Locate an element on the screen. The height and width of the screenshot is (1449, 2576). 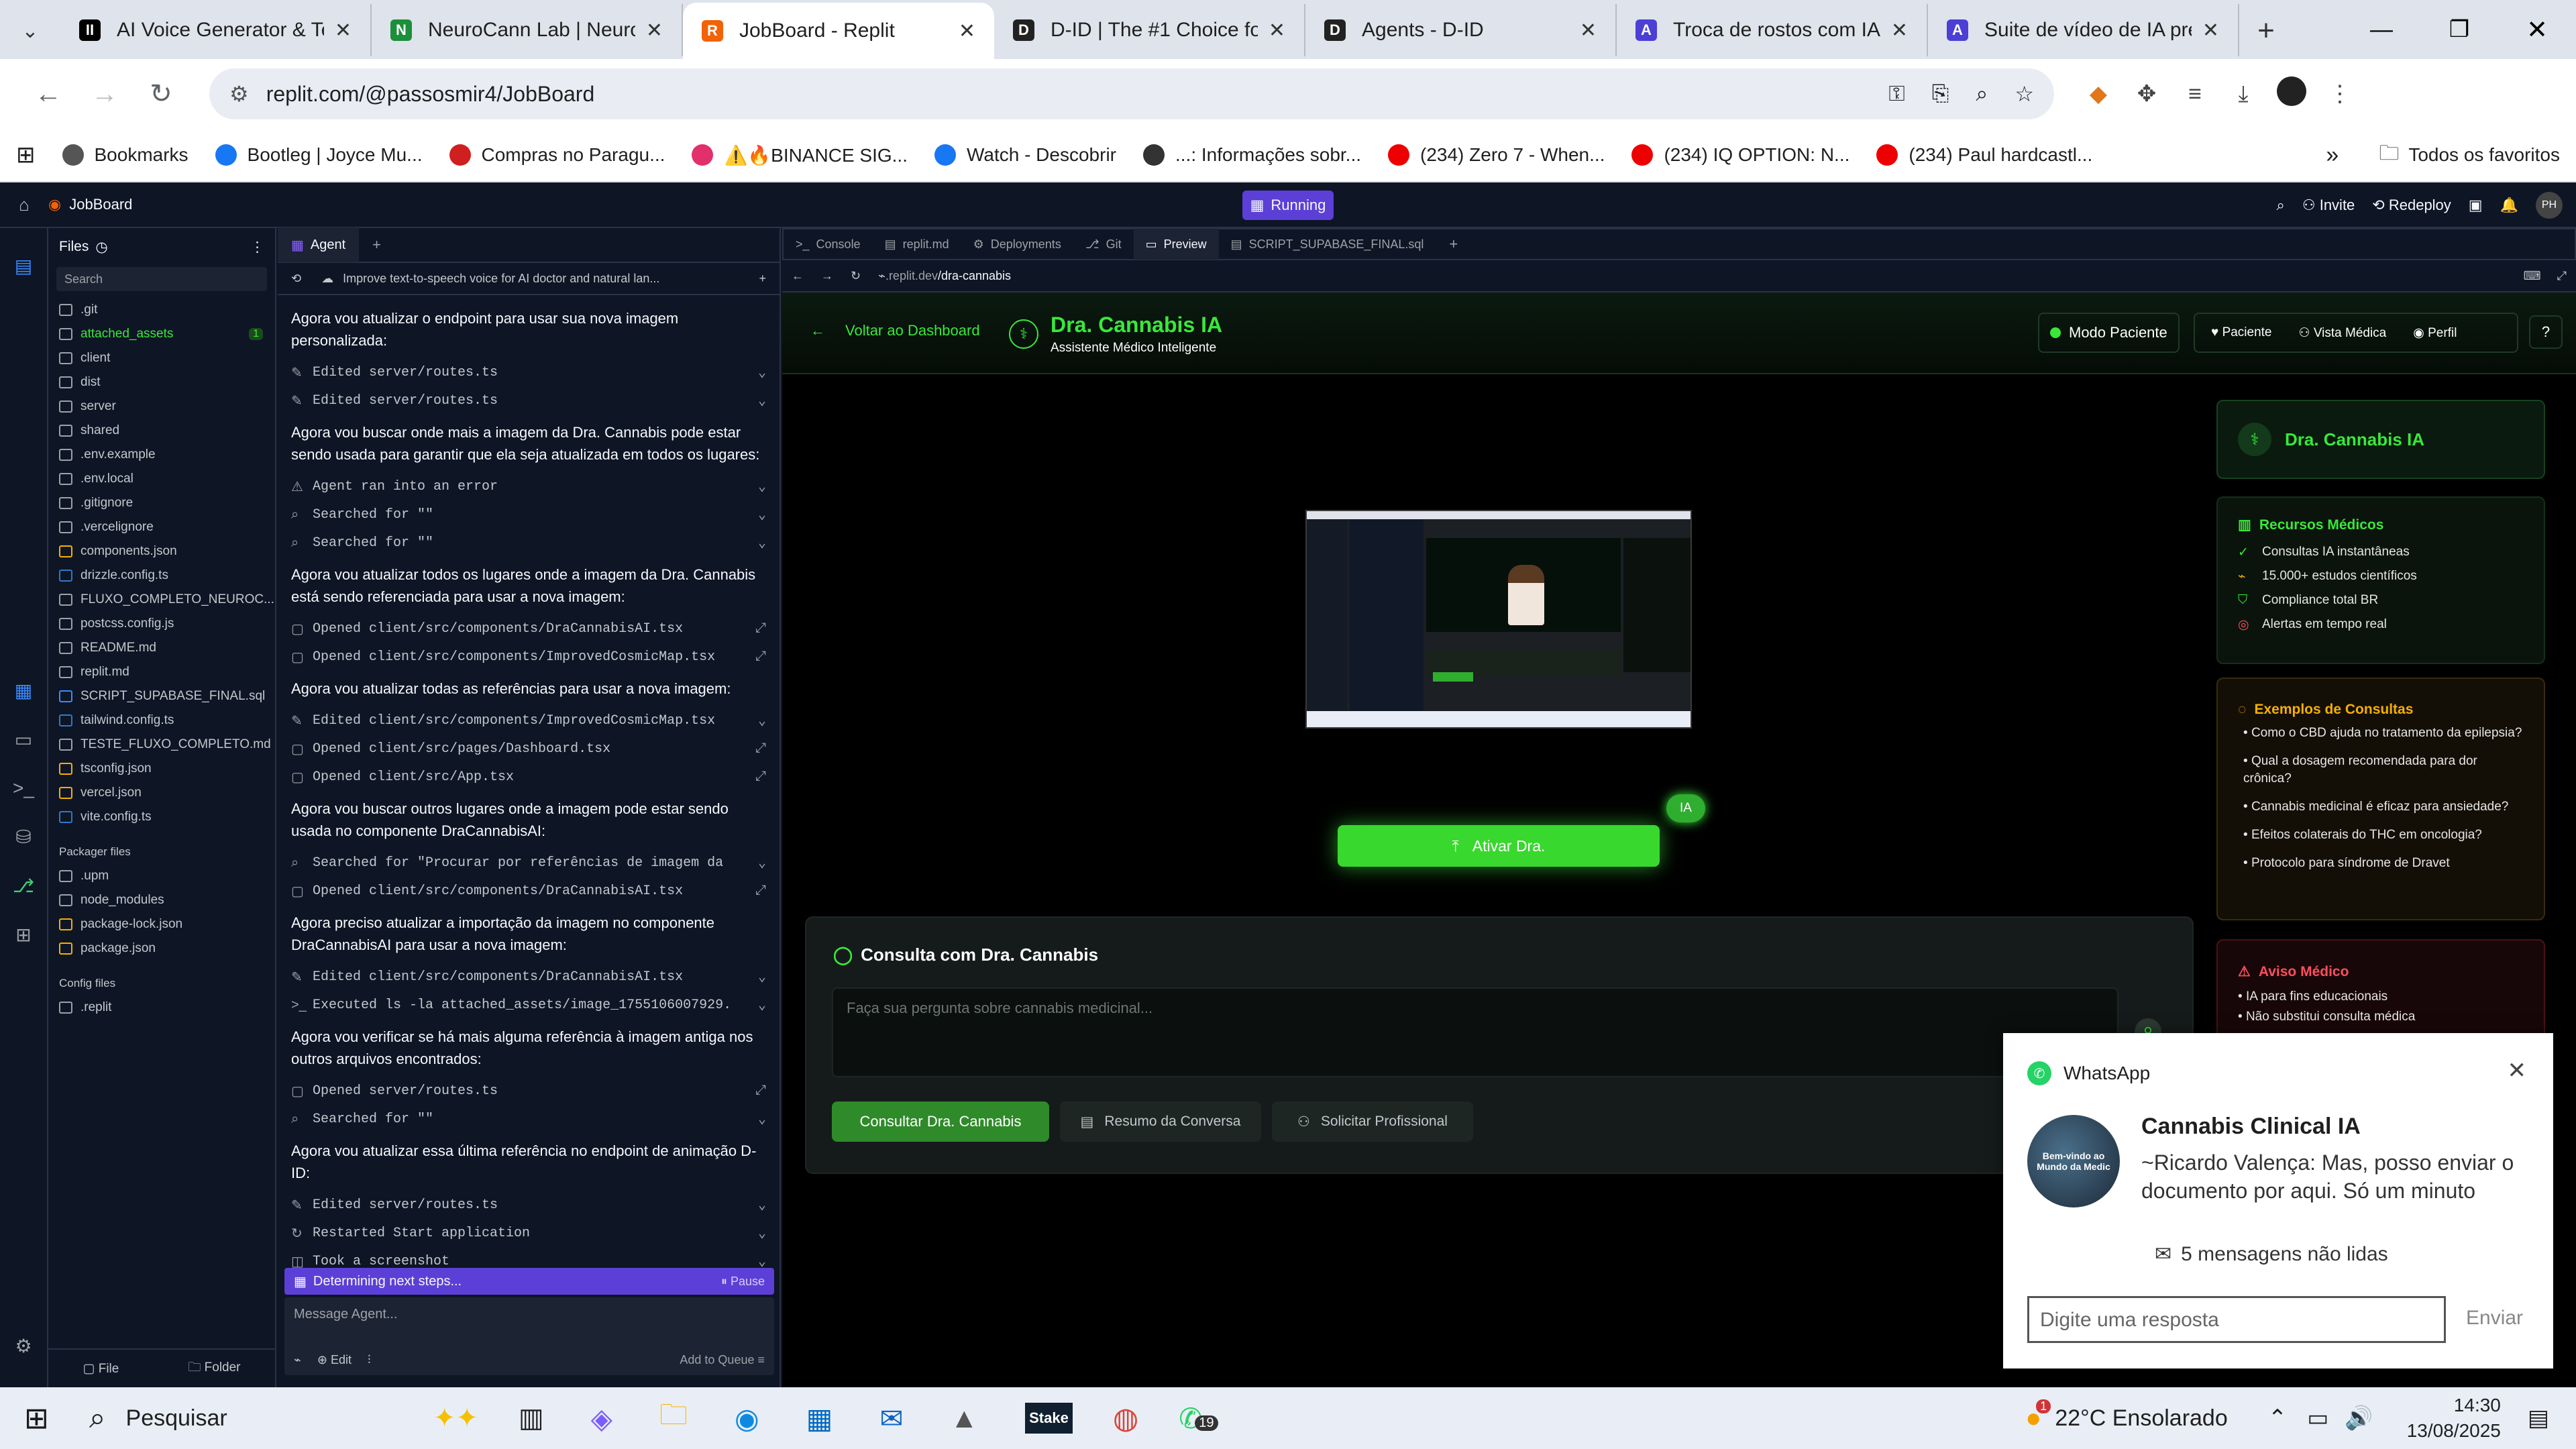
profile-avatar is located at coordinates (2291, 94).